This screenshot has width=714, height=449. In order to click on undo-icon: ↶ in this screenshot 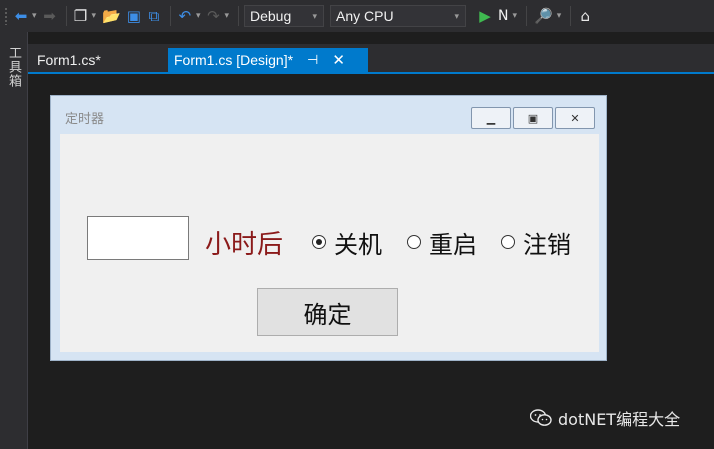, I will do `click(185, 16)`.